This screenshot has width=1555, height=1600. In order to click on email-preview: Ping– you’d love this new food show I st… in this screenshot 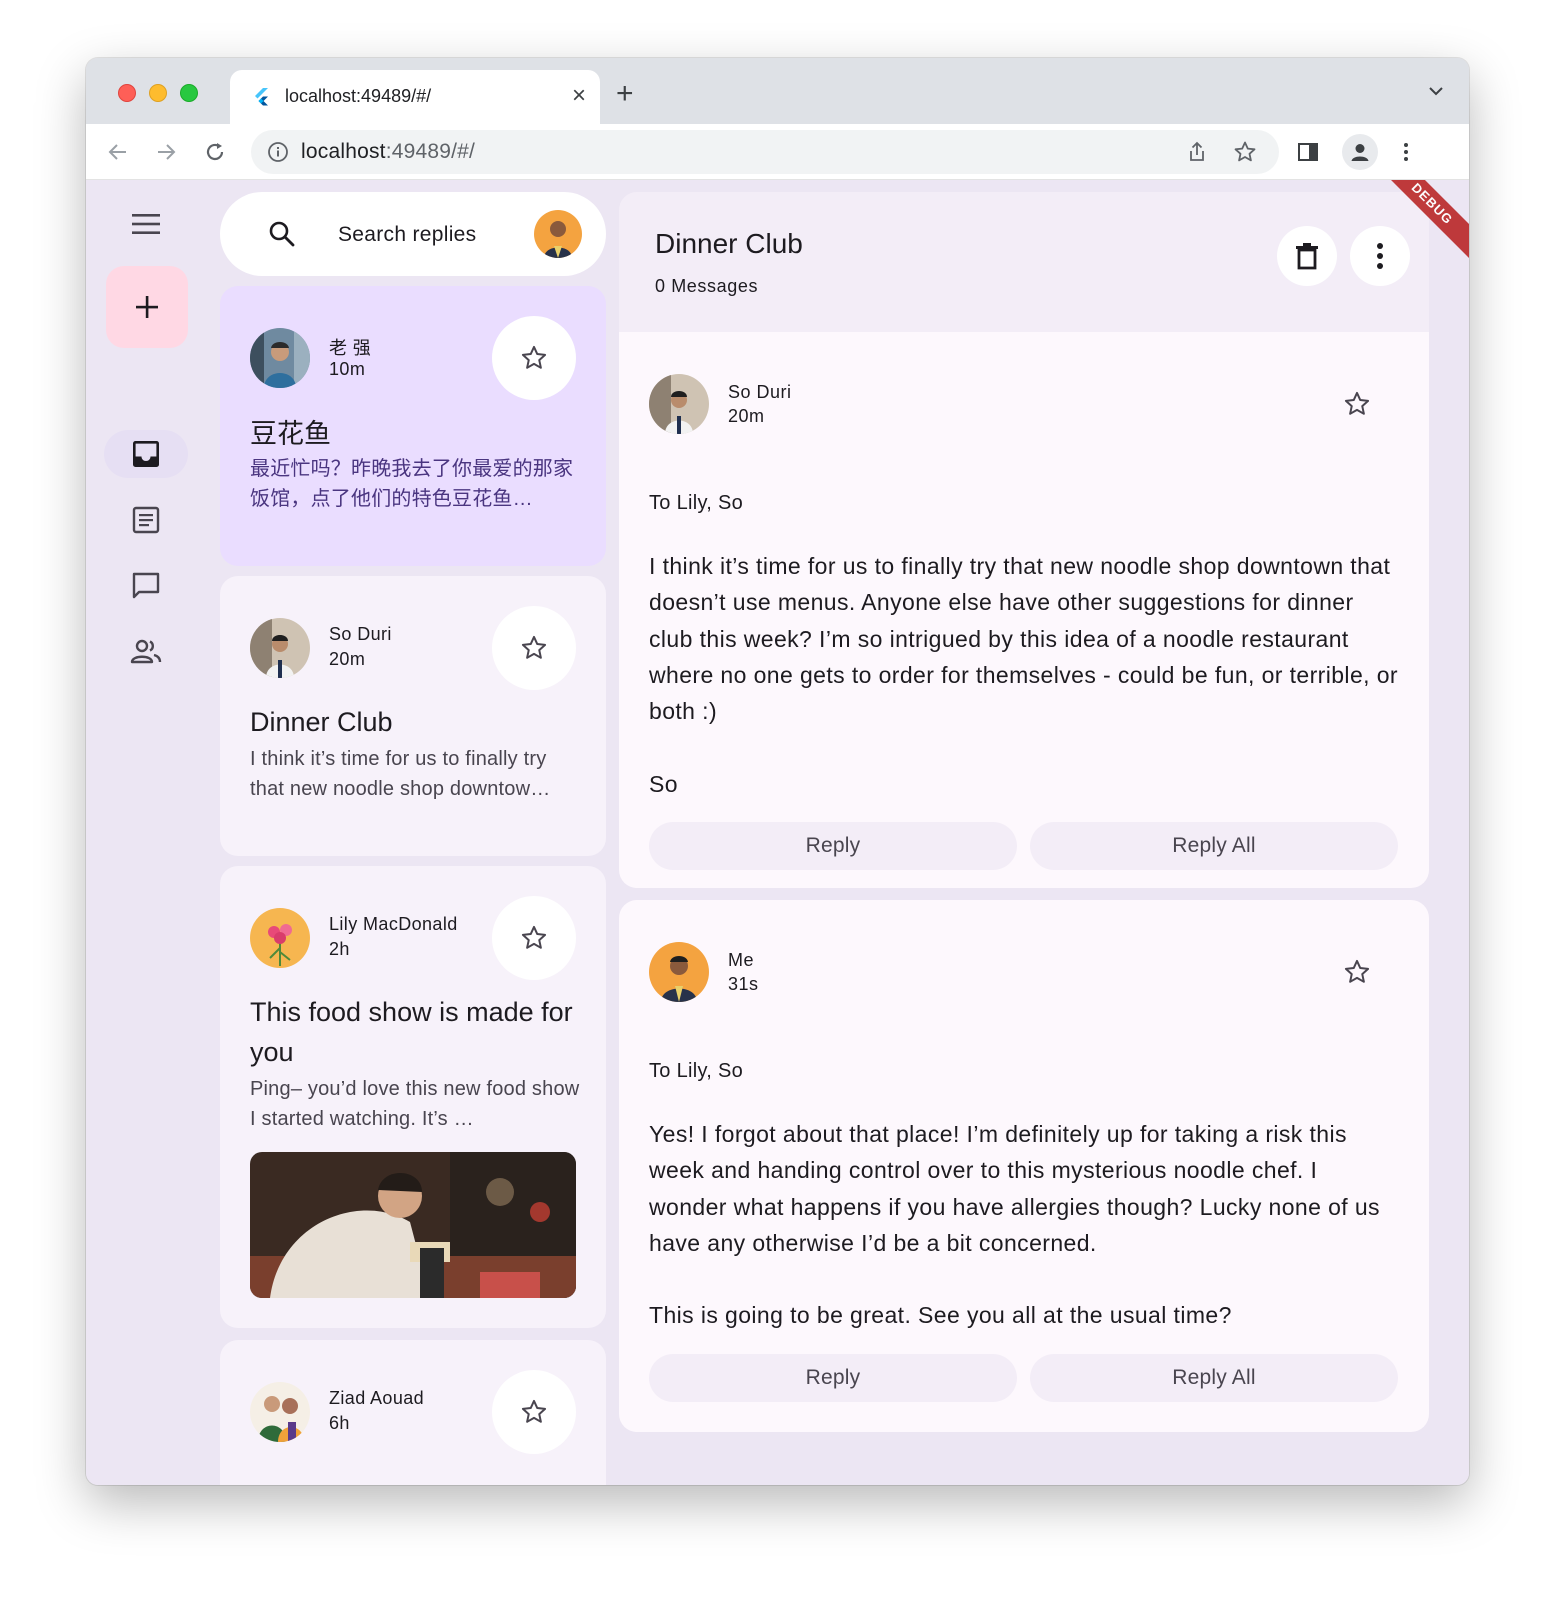, I will do `click(415, 1104)`.